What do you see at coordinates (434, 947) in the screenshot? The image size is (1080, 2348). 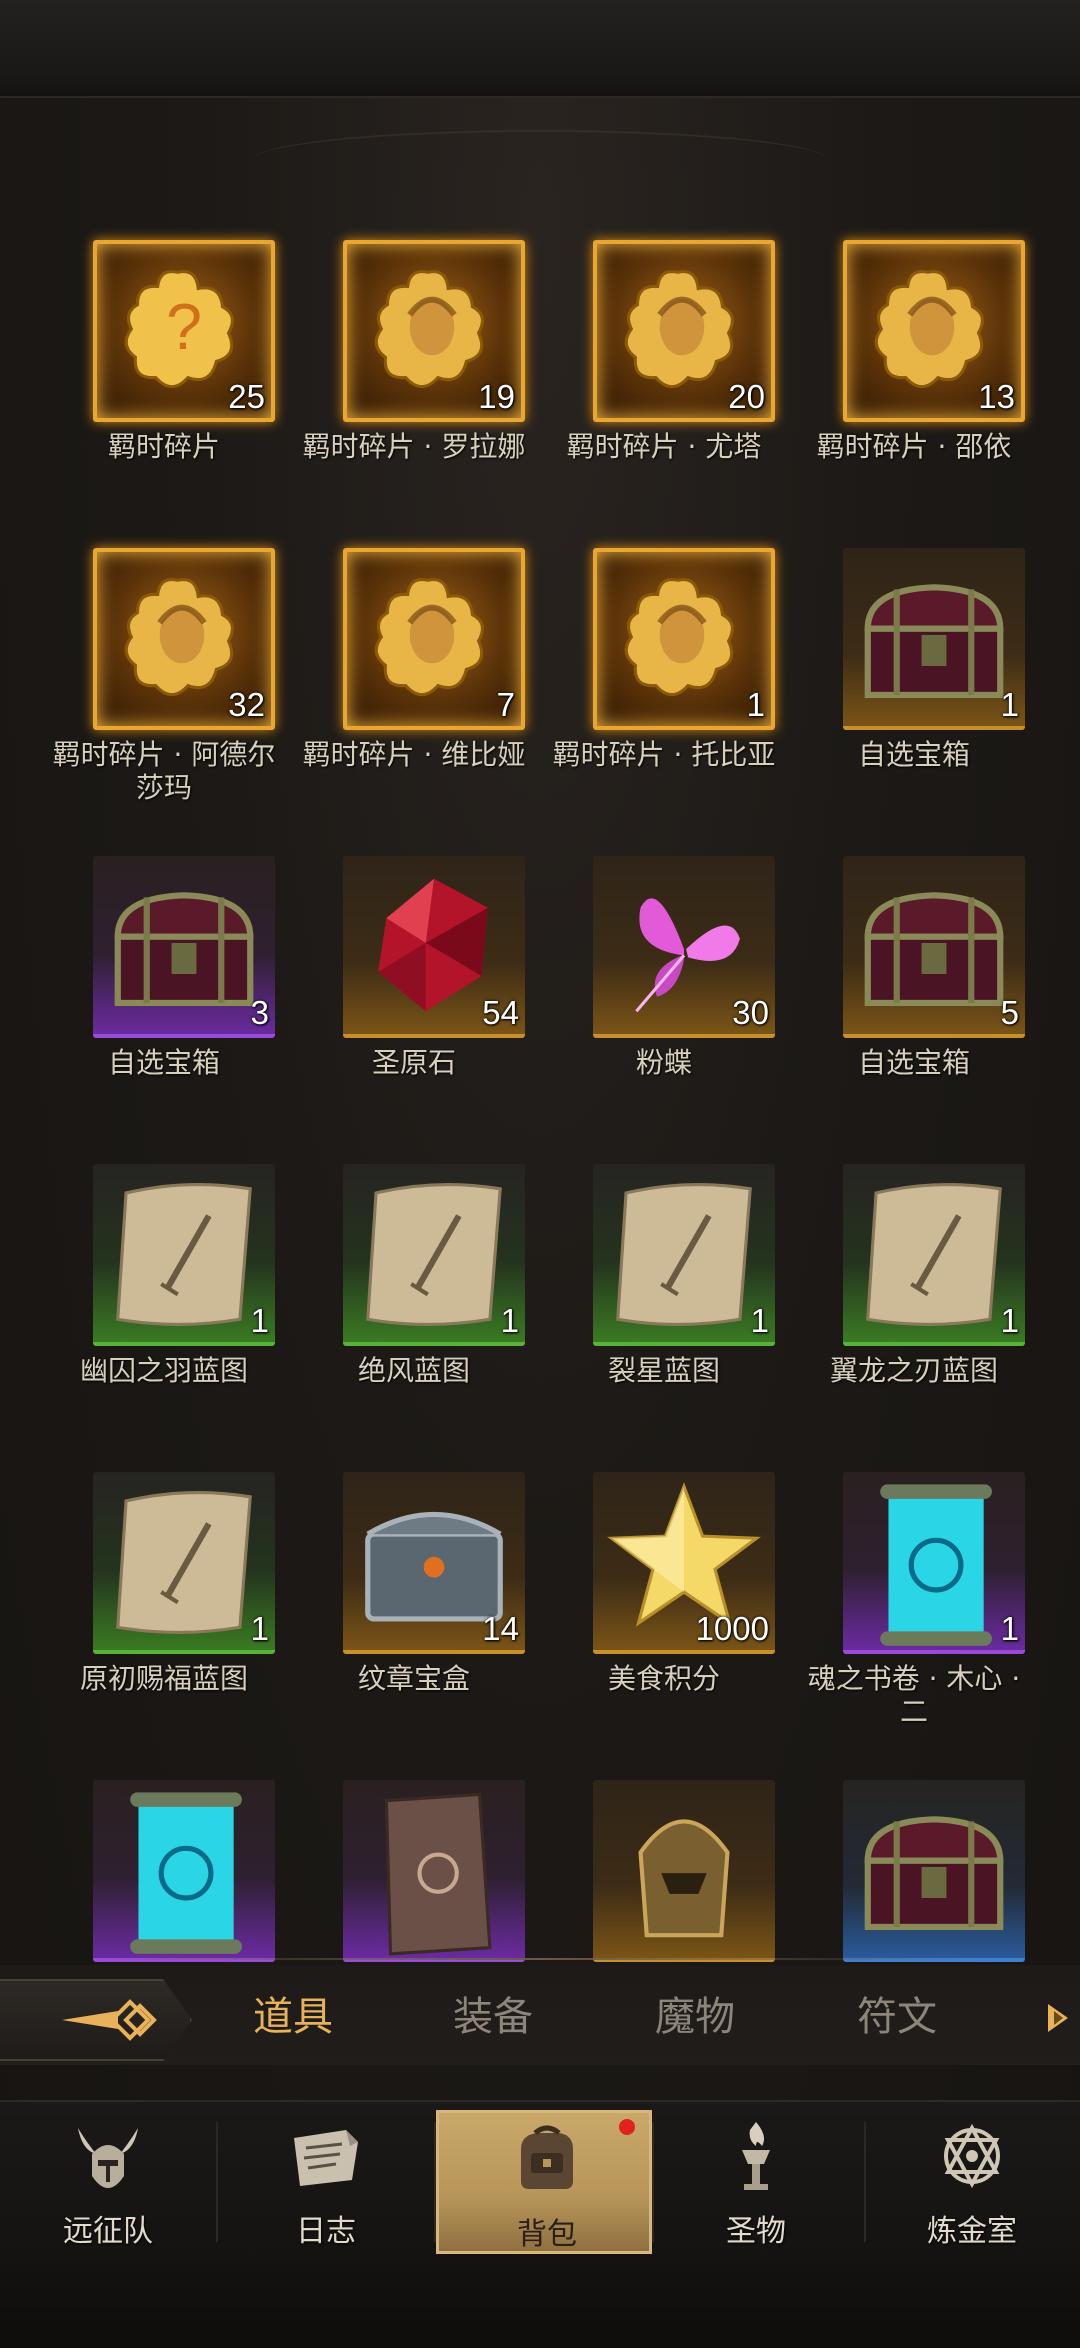 I see `item-frame: 54` at bounding box center [434, 947].